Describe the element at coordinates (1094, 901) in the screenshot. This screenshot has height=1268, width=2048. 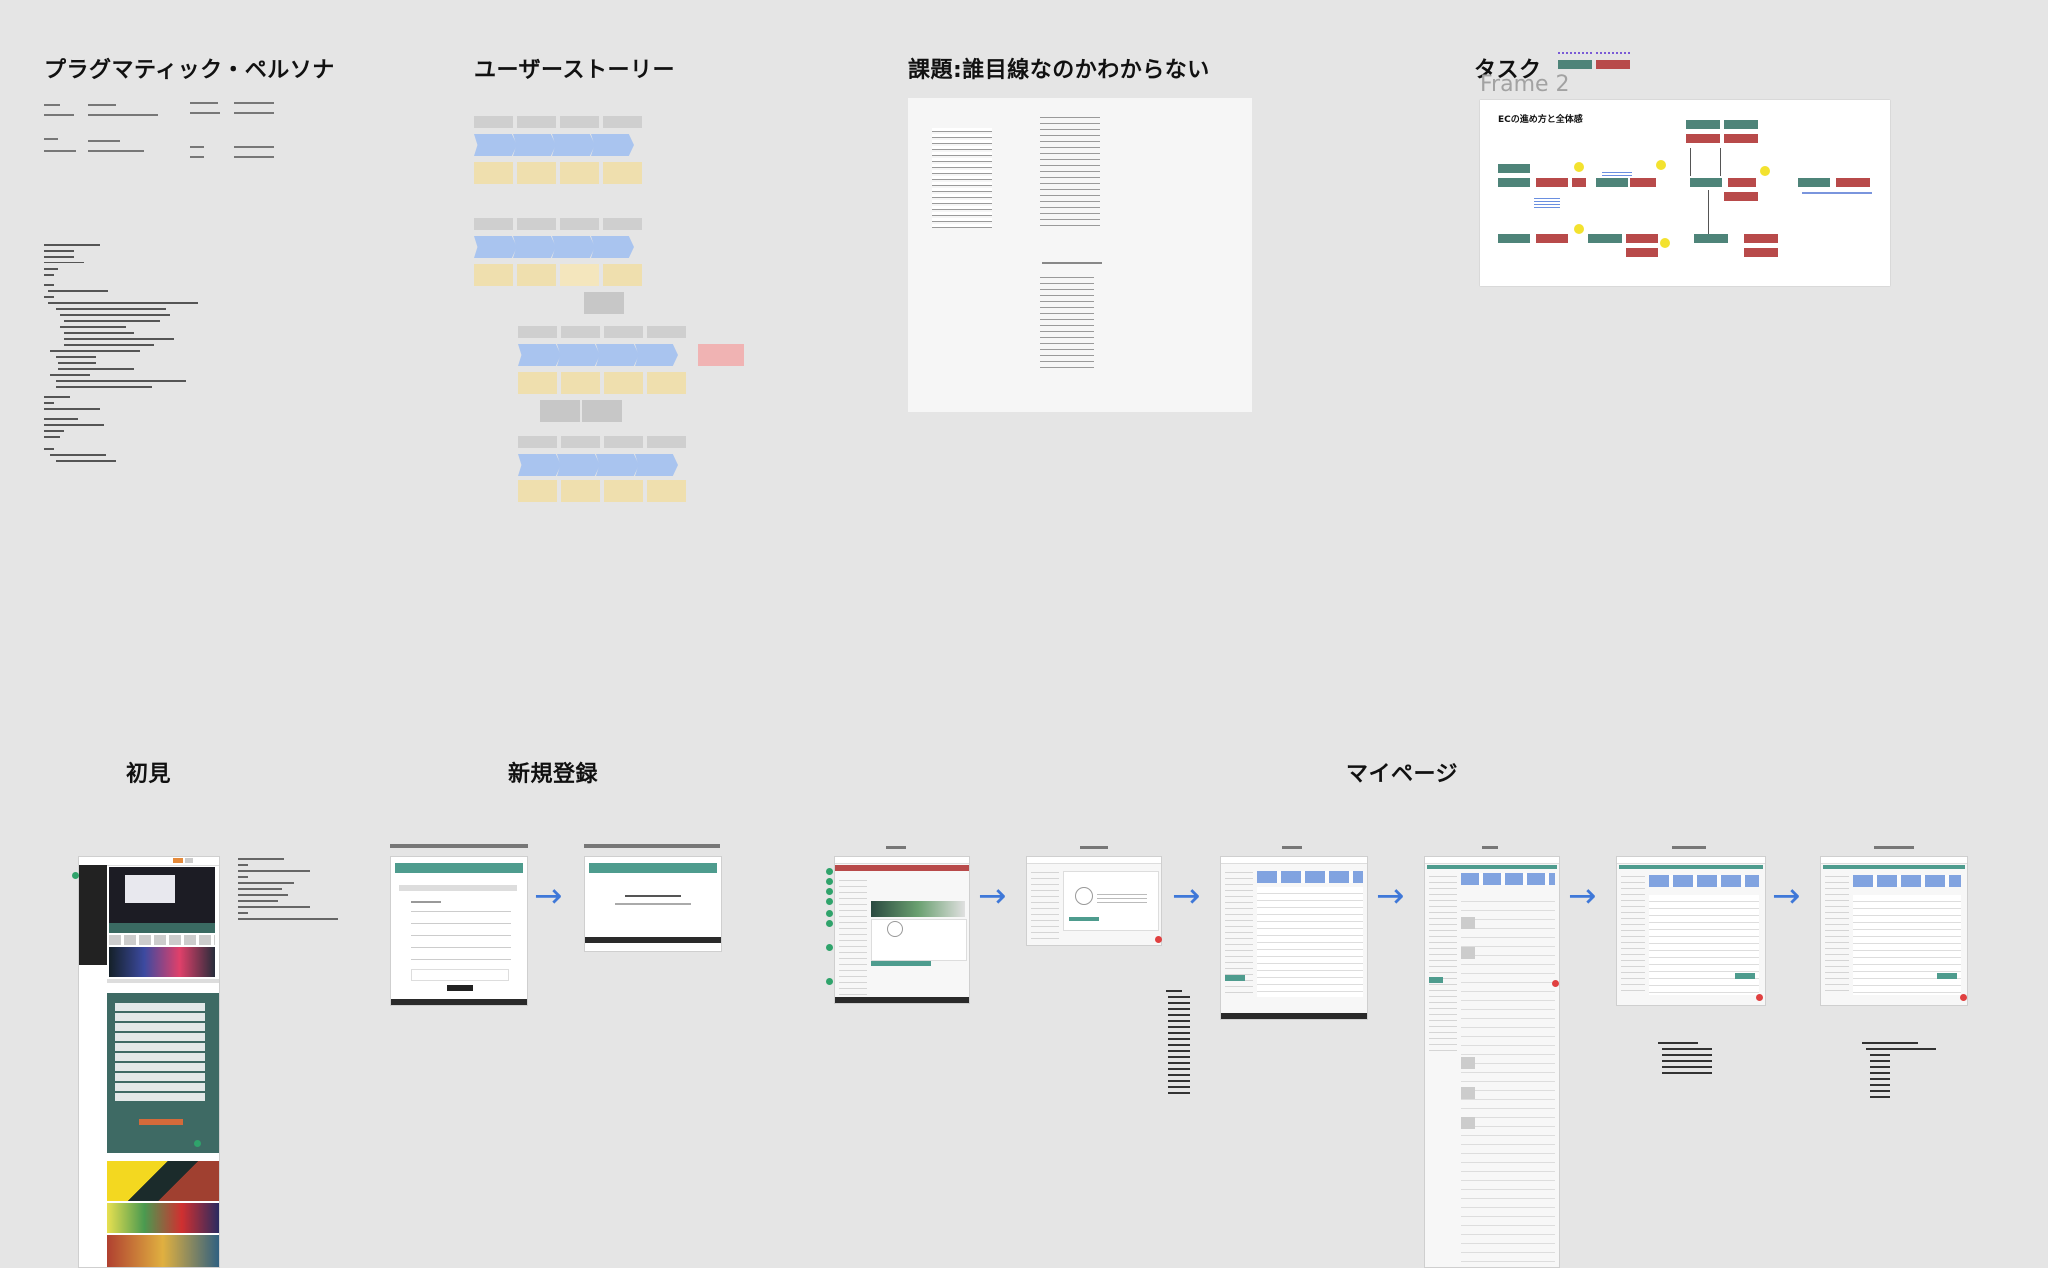
I see `mypage-pr-input-screen` at that location.